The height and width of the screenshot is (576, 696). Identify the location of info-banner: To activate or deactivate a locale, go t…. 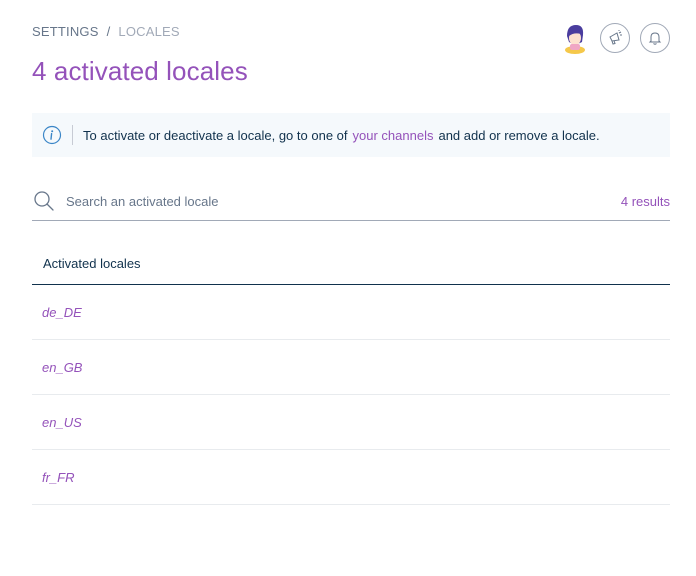
(351, 135).